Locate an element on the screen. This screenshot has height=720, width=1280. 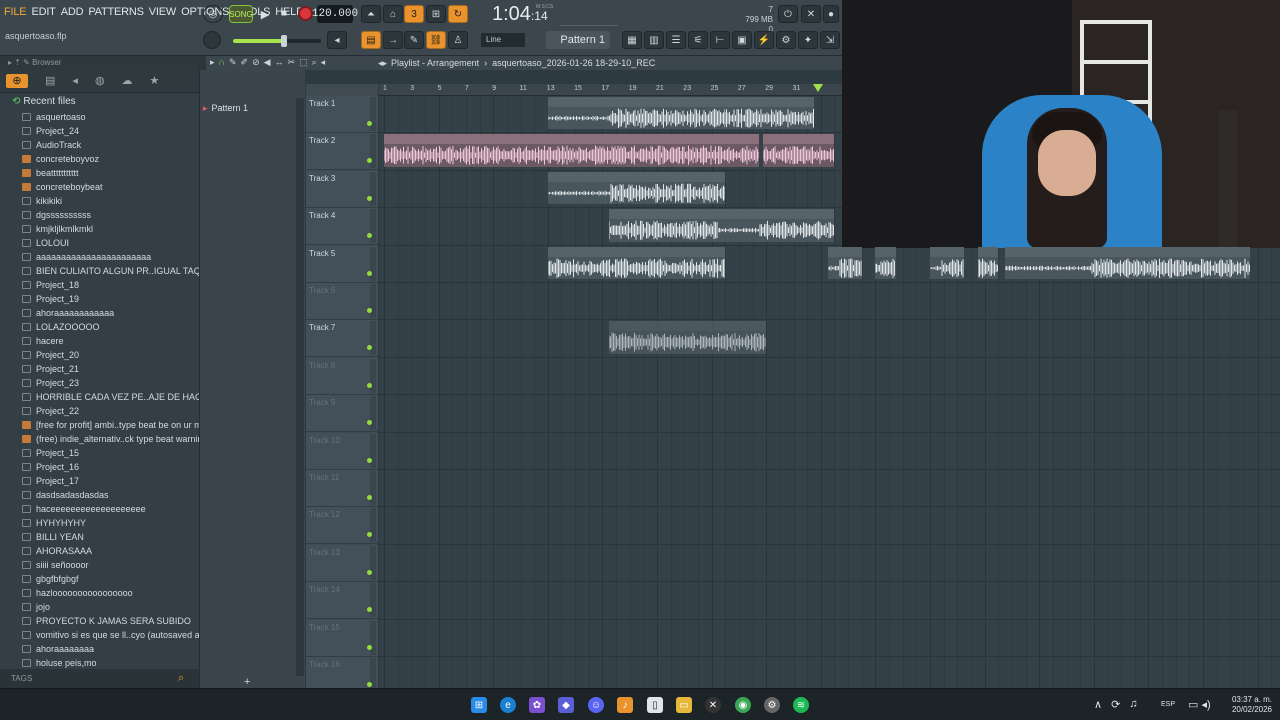
mute-icon: ◀ is located at coordinates (267, 62).